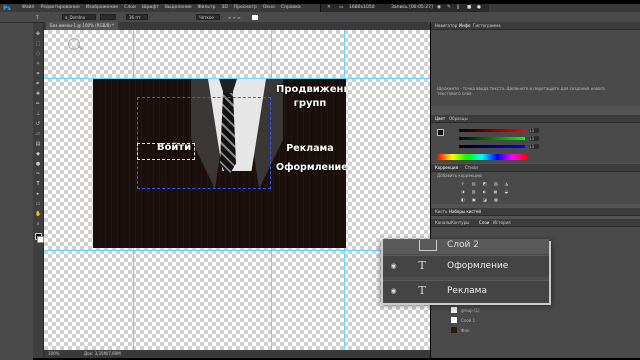  Describe the element at coordinates (460, 222) in the screenshot. I see `tab-paths: Контуры` at that location.